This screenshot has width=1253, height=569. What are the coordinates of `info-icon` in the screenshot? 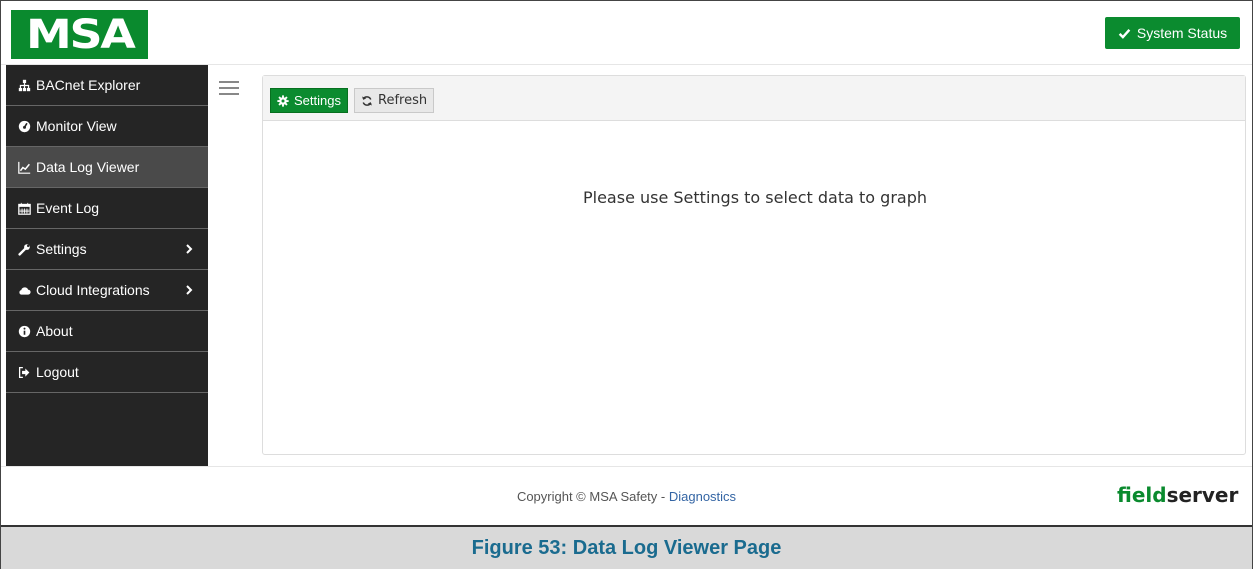 It's located at (24, 331).